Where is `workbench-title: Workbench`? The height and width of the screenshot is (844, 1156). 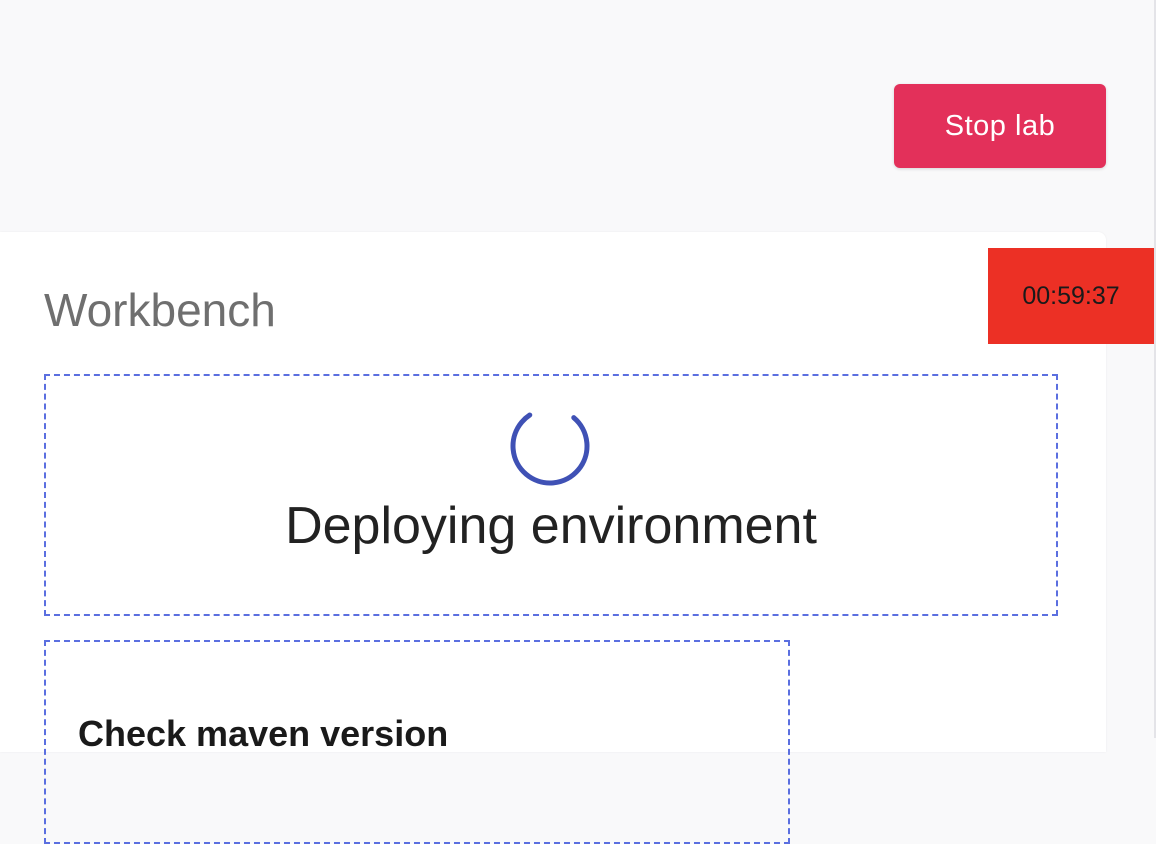 workbench-title: Workbench is located at coordinates (160, 310).